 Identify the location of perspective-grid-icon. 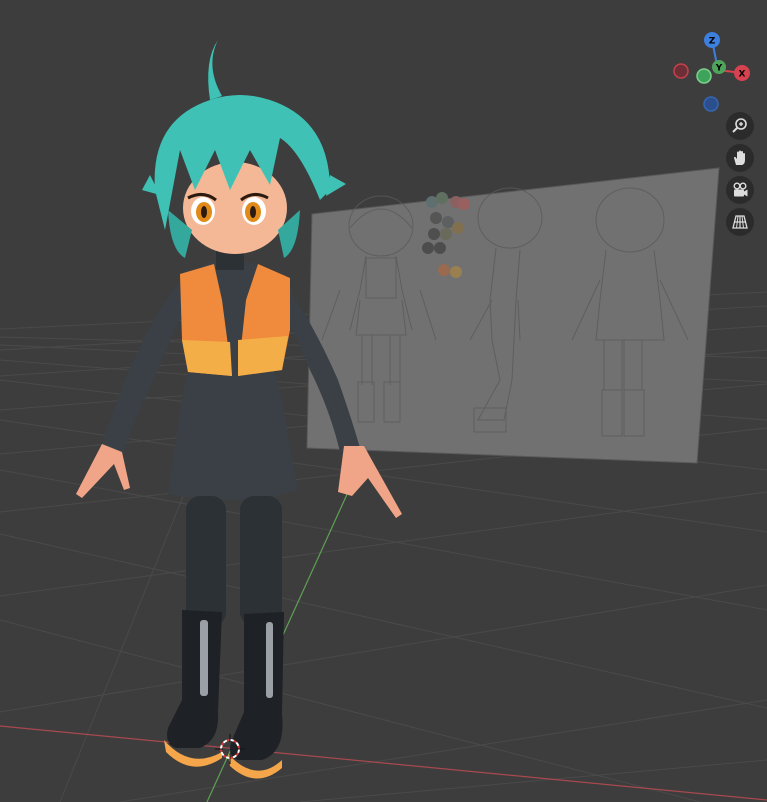
(740, 222).